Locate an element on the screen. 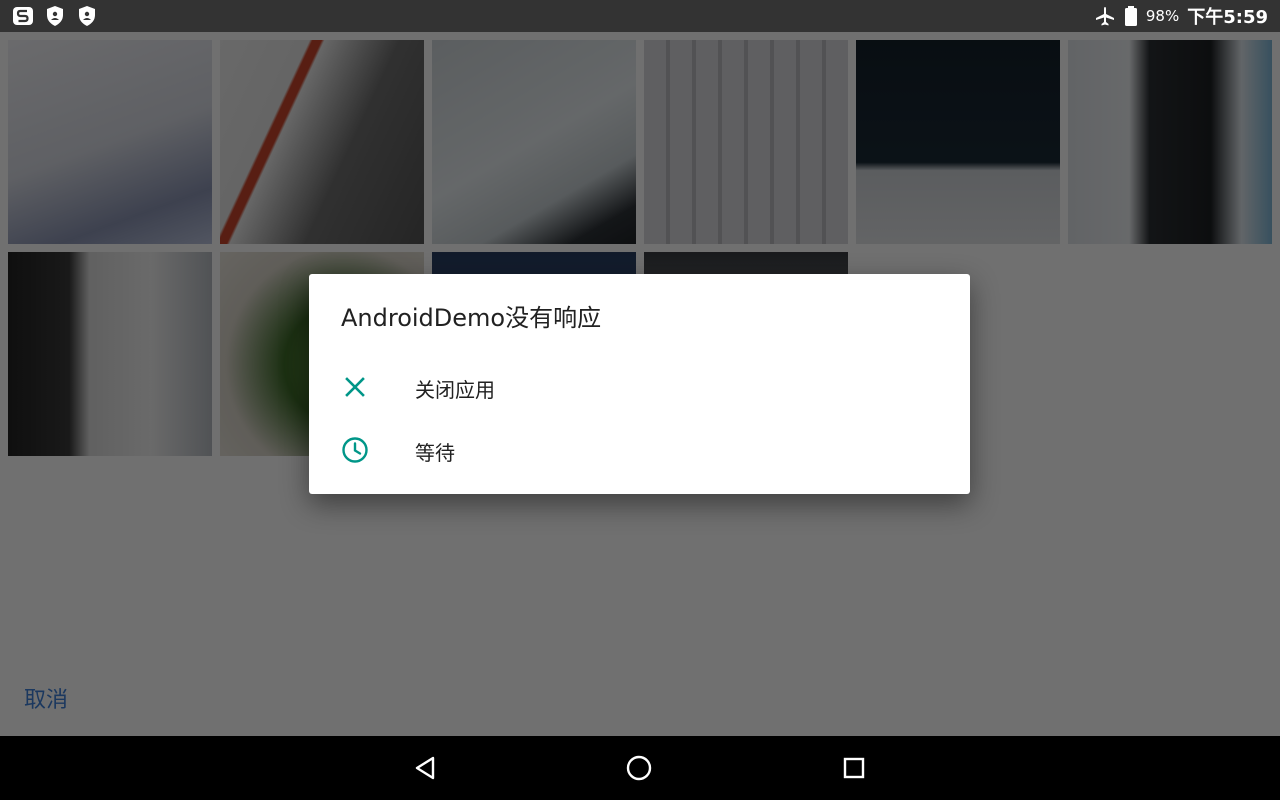 The width and height of the screenshot is (1280, 800). recents-icon is located at coordinates (854, 768).